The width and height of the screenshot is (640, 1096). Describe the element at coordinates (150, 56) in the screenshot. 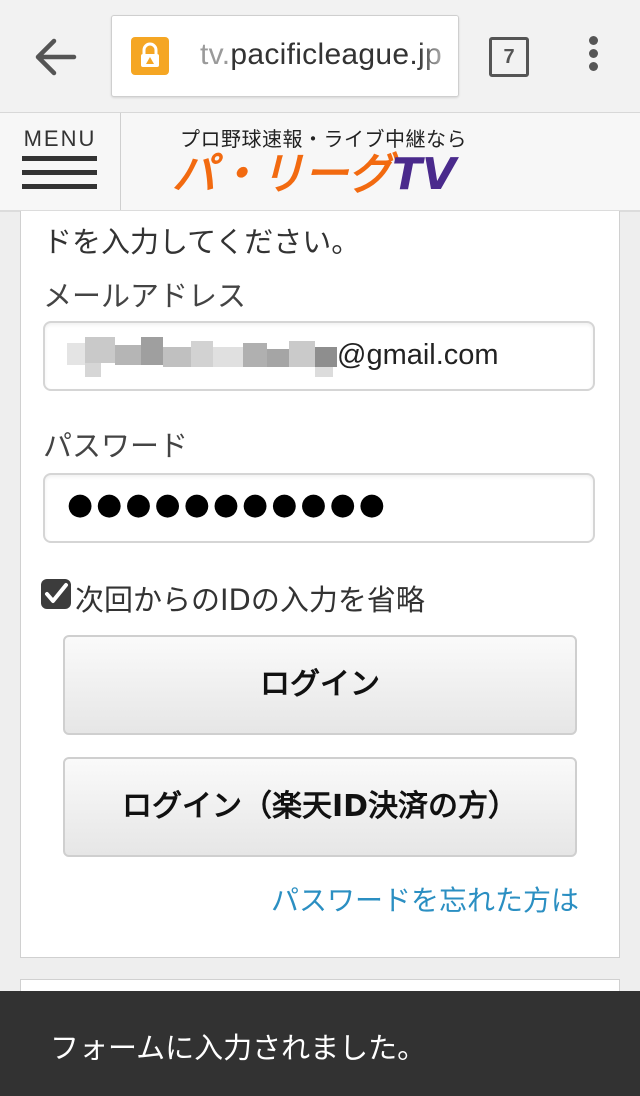

I see `lock-icon` at that location.